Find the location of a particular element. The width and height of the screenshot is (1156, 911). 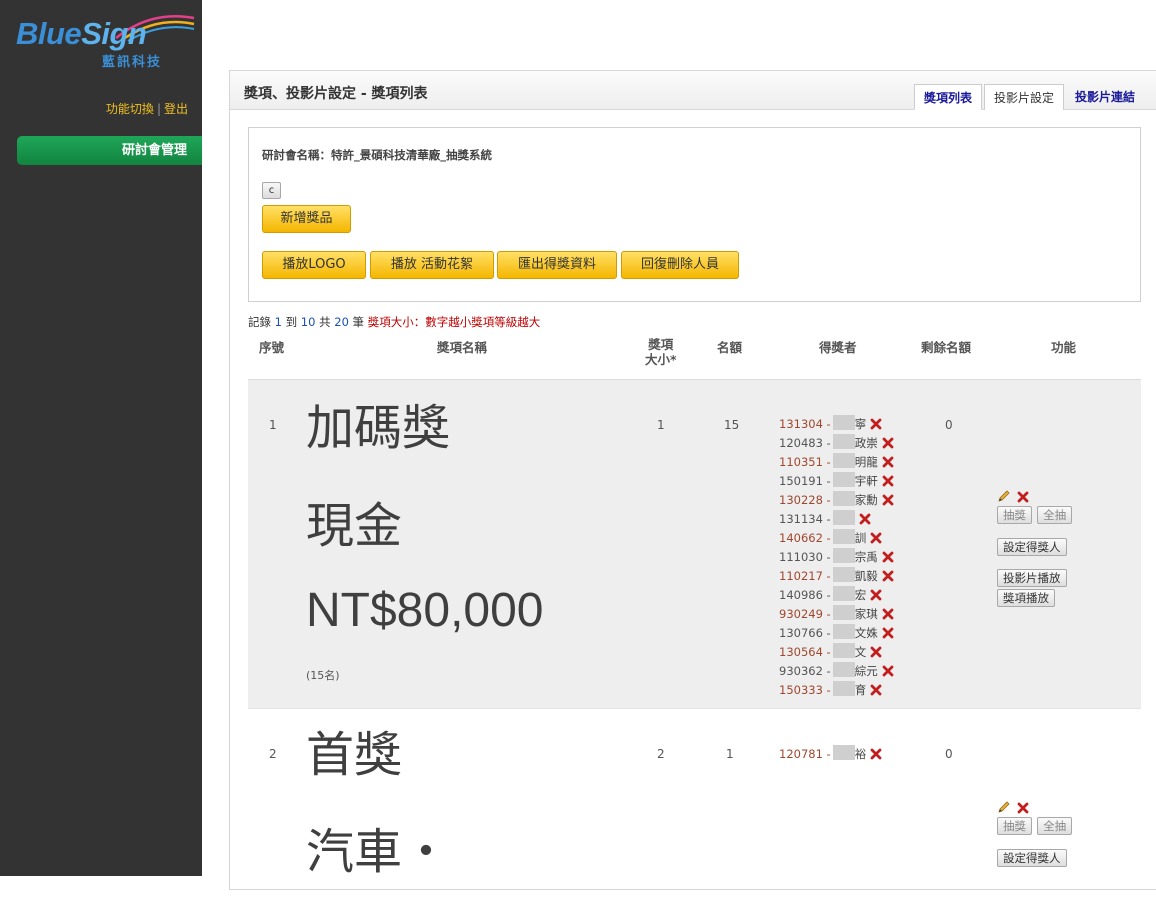

records-to-label: 到 is located at coordinates (291, 322).